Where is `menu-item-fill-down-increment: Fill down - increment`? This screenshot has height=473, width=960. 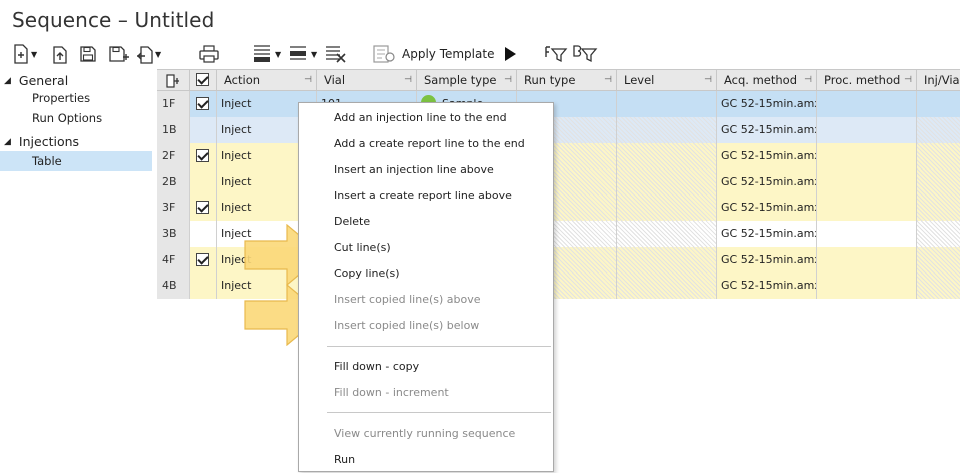
menu-item-fill-down-increment: Fill down - increment is located at coordinates (426, 393).